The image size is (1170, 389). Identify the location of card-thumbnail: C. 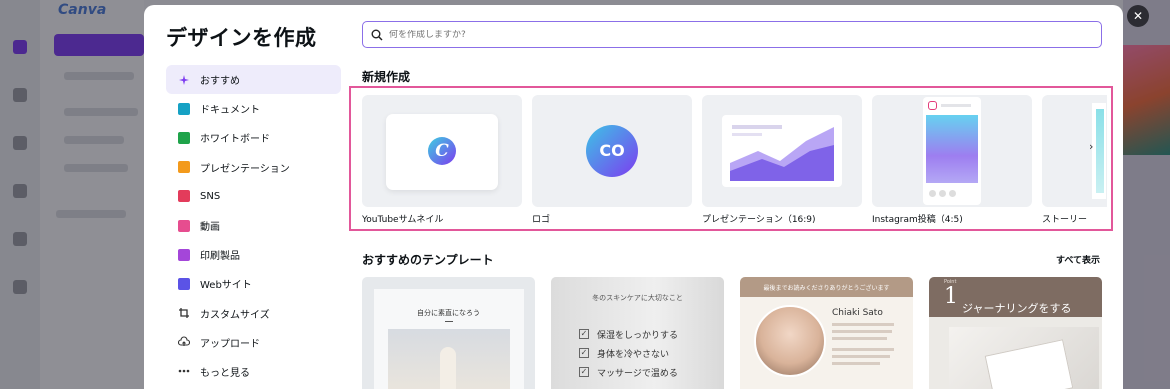
(442, 151).